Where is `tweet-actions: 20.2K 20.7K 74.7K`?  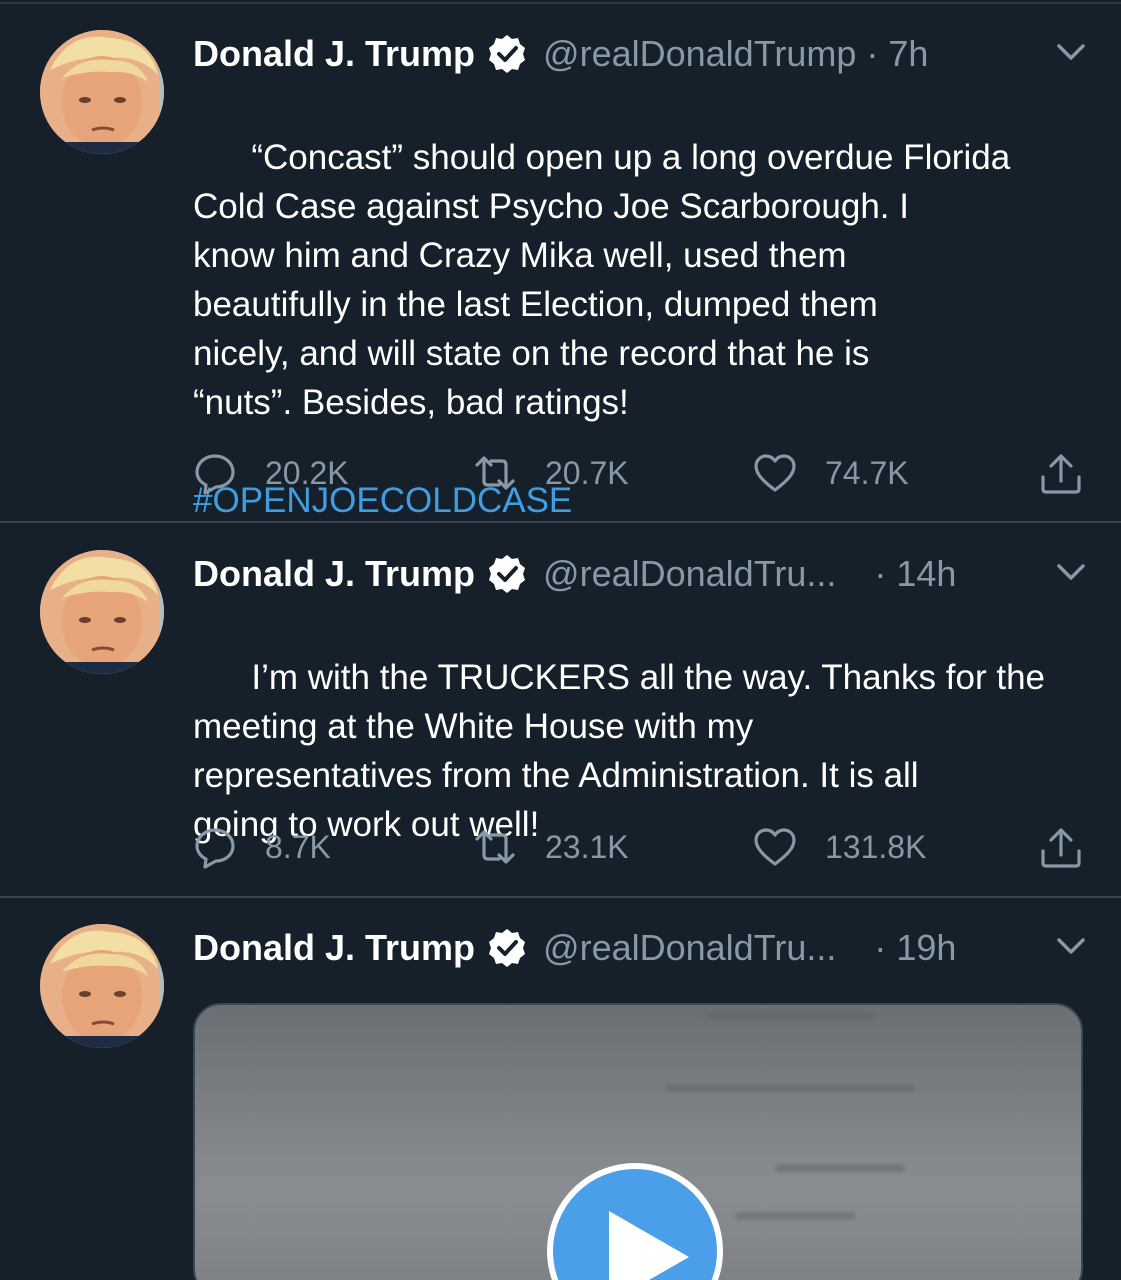
tweet-actions: 20.2K 20.7K 74.7K is located at coordinates (638, 473).